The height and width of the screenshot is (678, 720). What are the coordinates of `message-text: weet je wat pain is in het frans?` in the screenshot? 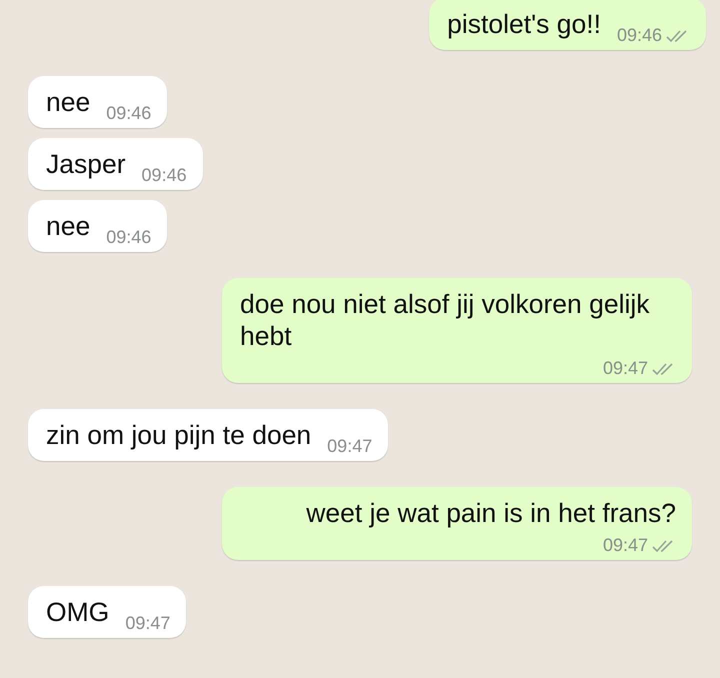 It's located at (491, 513).